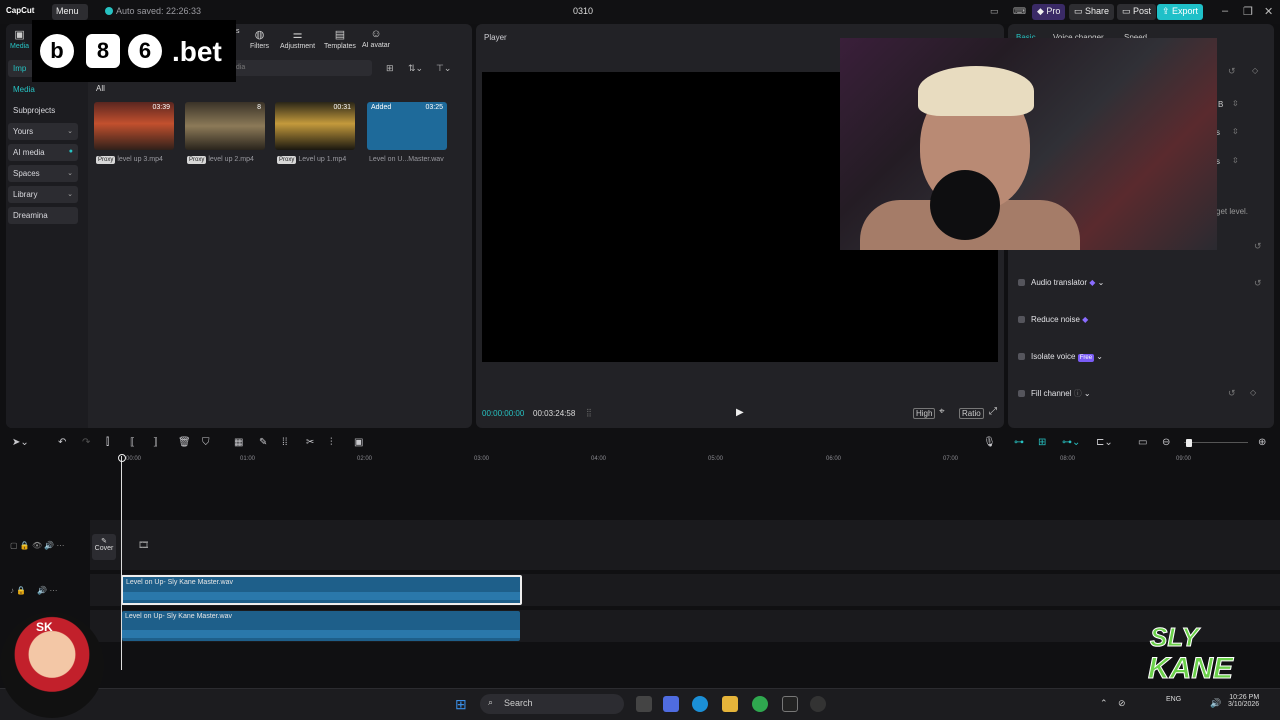  What do you see at coordinates (790, 704) in the screenshot?
I see `capcut-taskbar-icon` at bounding box center [790, 704].